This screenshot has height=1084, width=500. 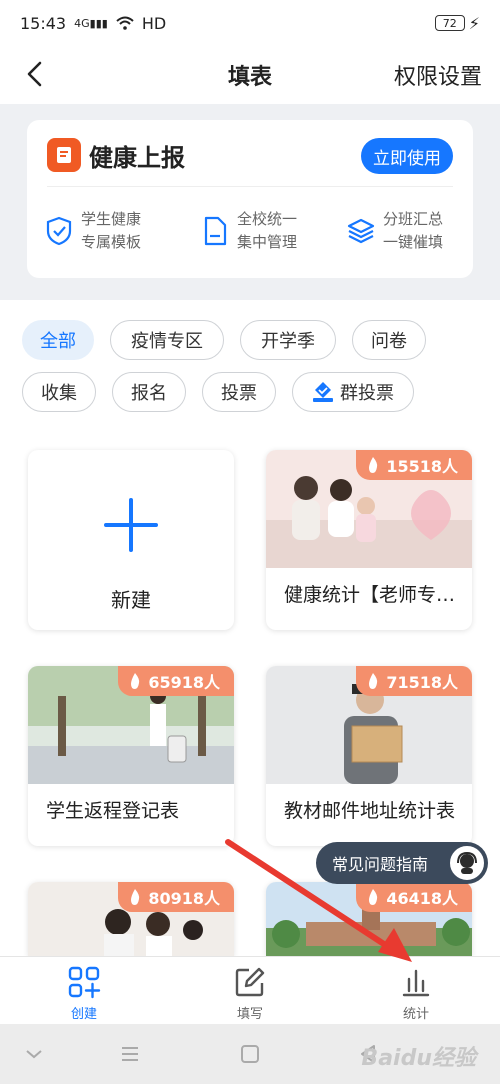 I want to click on filter-chip-vote: 投票, so click(x=239, y=392).